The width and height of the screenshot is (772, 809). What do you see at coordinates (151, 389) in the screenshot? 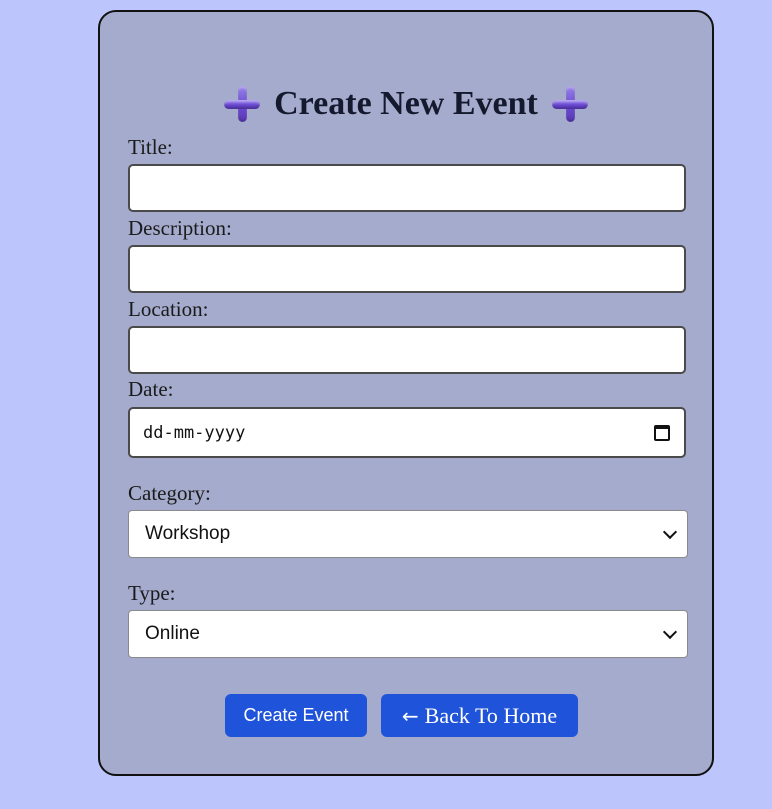
I see `date-label: Date:` at bounding box center [151, 389].